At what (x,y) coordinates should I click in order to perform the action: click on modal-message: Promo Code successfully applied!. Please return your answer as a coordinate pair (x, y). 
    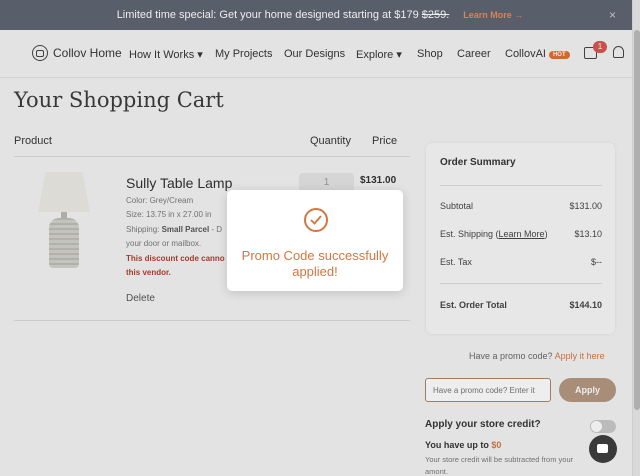
    Looking at the image, I should click on (315, 263).